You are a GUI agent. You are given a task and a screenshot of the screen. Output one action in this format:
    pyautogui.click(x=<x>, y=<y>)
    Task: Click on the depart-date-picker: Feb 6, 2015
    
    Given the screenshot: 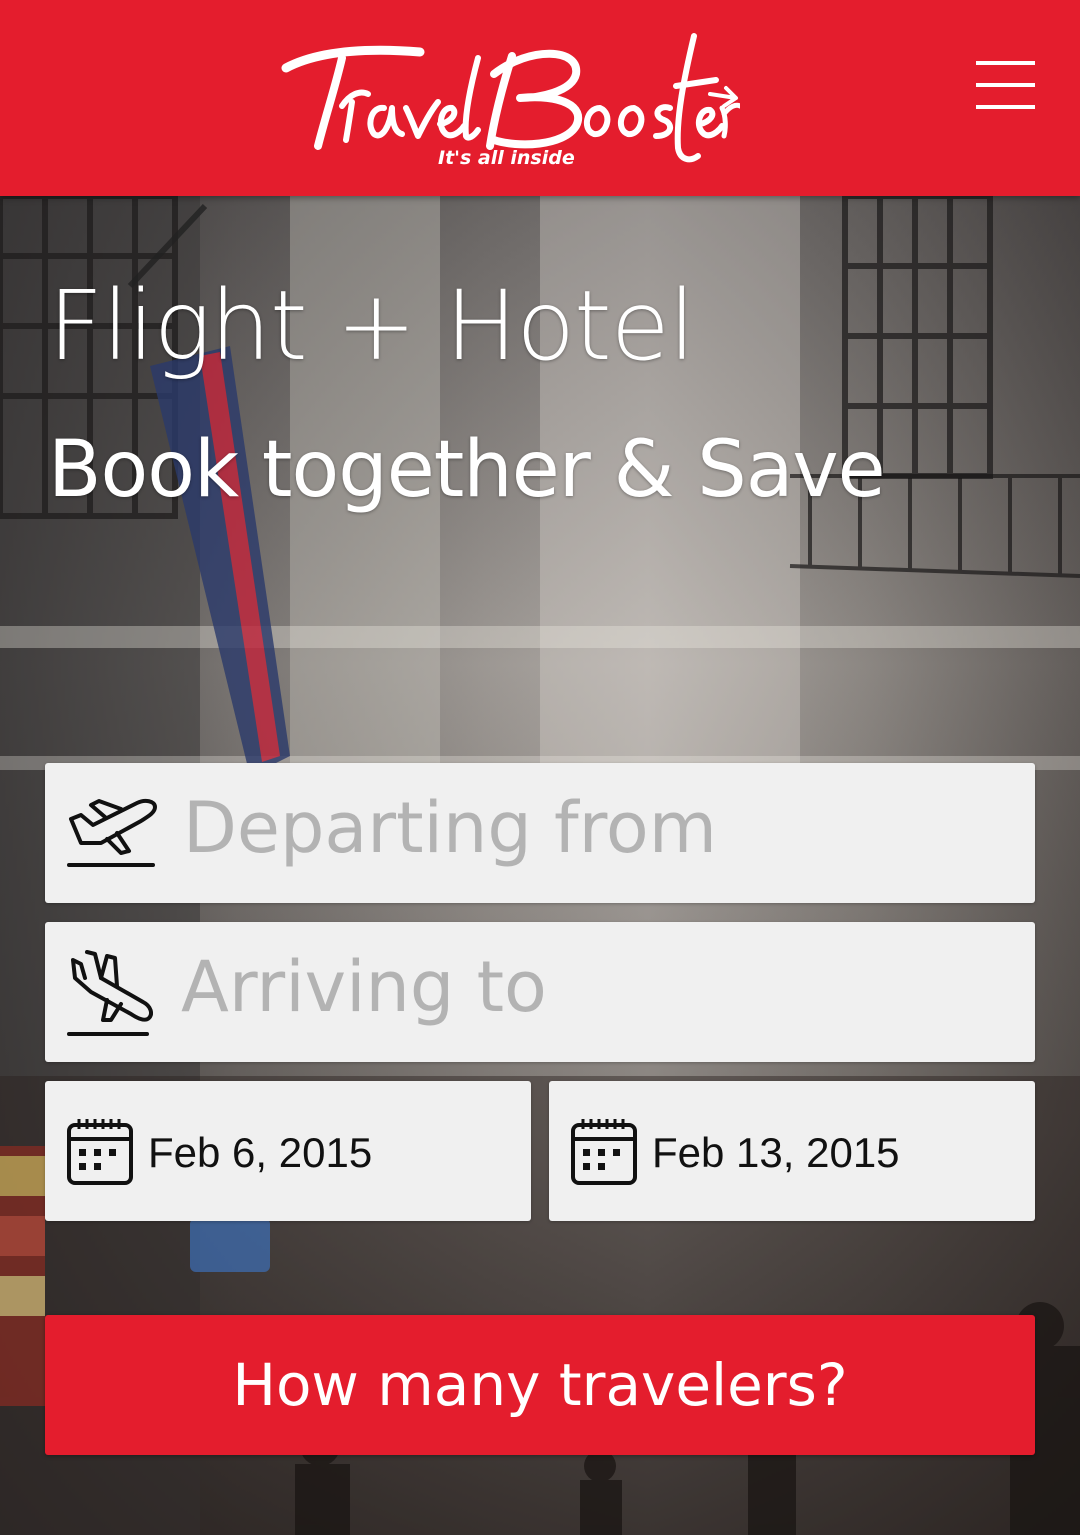 What is the action you would take?
    pyautogui.click(x=288, y=1151)
    